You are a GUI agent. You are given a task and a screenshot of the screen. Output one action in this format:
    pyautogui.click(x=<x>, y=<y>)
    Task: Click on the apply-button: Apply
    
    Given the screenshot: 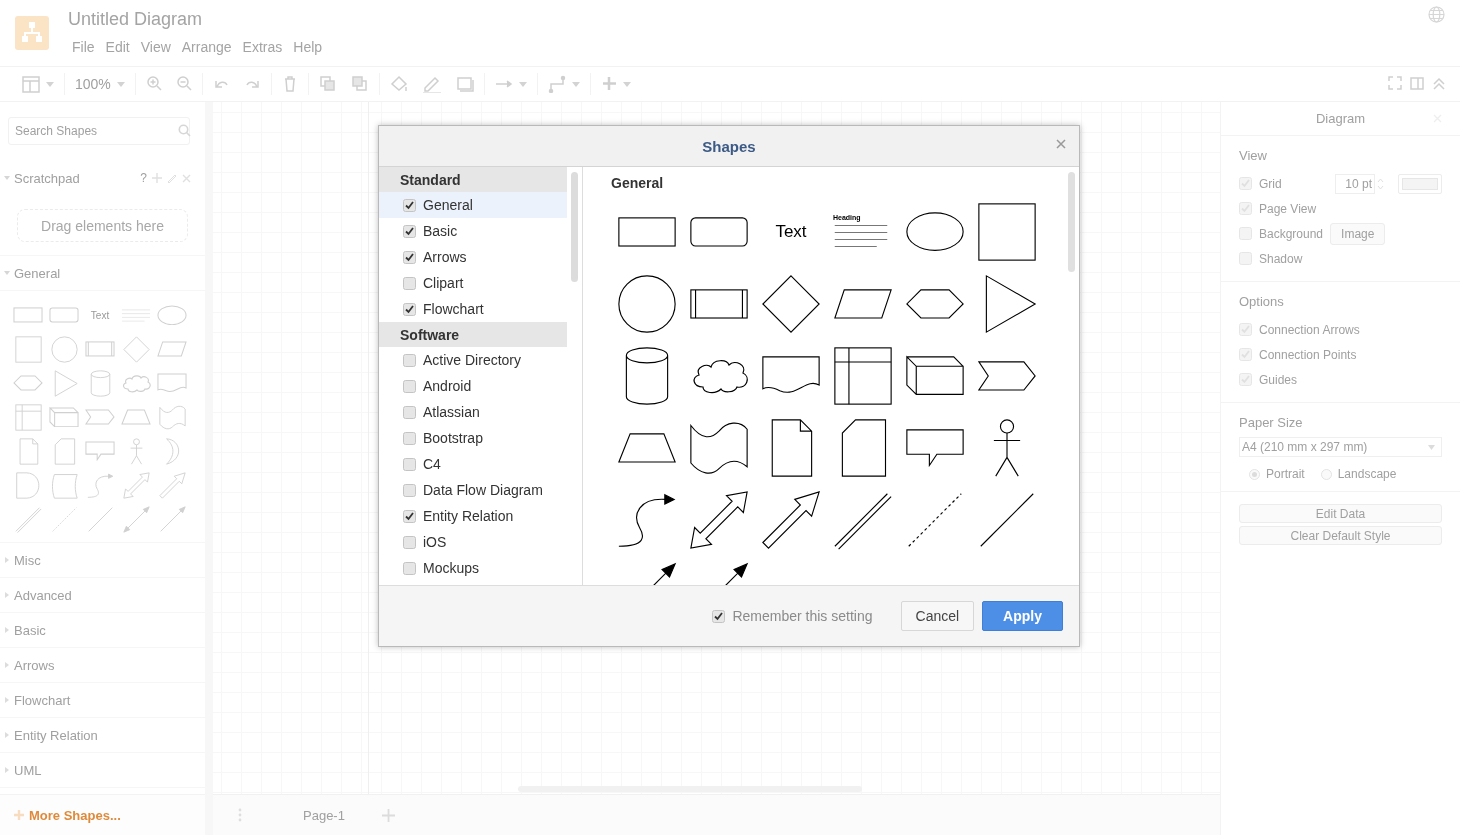 What is the action you would take?
    pyautogui.click(x=1022, y=616)
    